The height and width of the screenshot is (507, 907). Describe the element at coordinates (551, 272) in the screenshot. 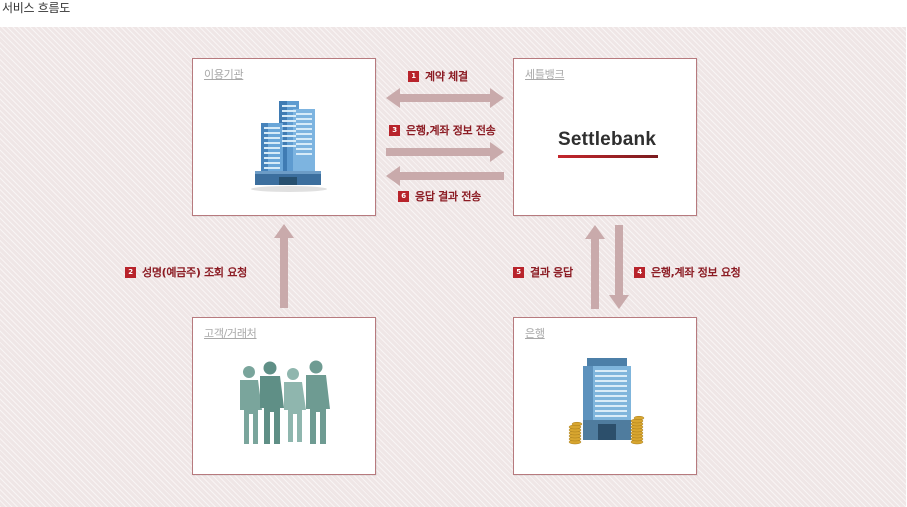

I see `step-text: 결과 응답` at that location.